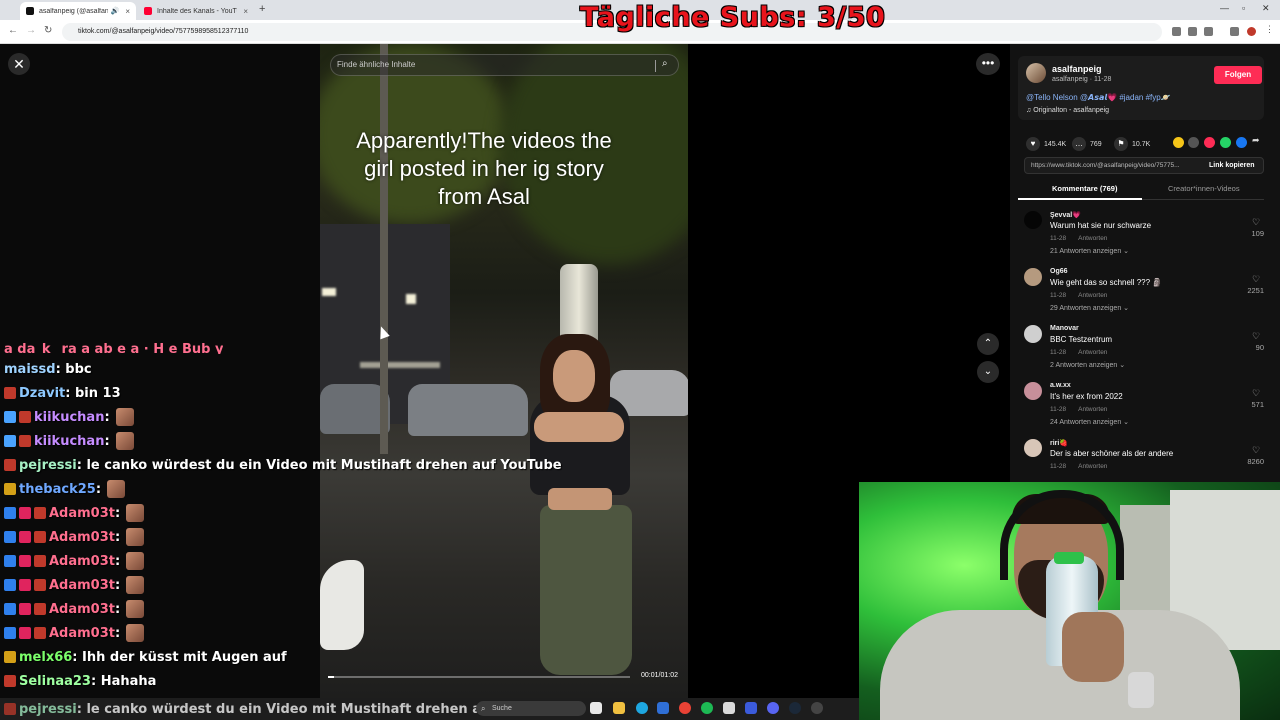  I want to click on saves-stat: ⚑ 10.7K, so click(1132, 144).